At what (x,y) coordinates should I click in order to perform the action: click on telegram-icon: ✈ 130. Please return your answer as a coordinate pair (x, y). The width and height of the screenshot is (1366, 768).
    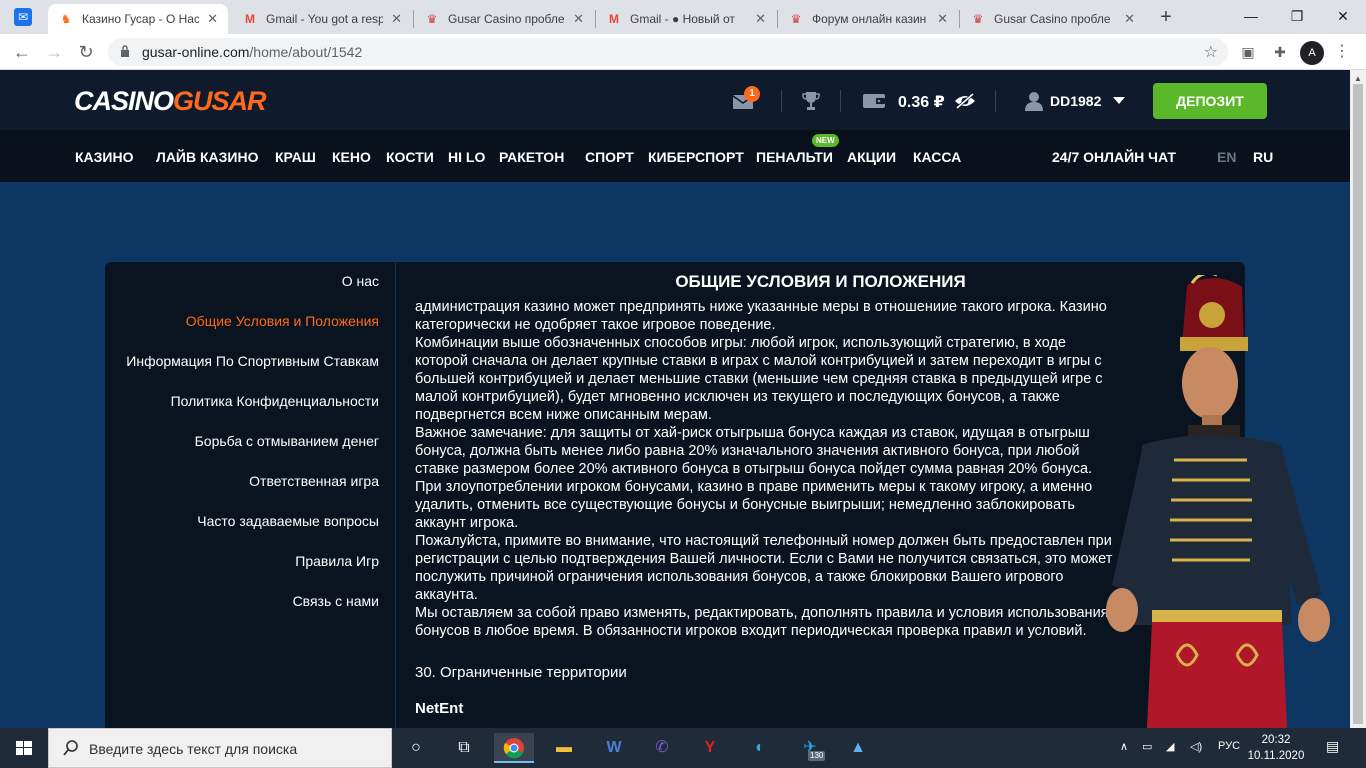
    Looking at the image, I should click on (810, 748).